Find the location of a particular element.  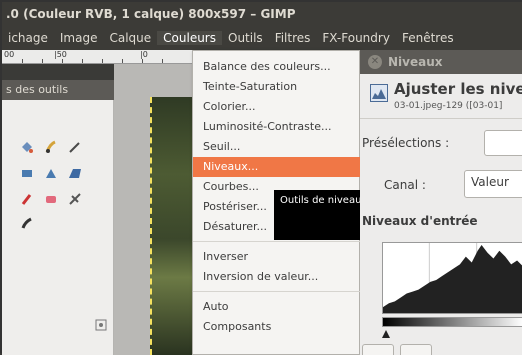

pencil-icon is located at coordinates (75, 147).